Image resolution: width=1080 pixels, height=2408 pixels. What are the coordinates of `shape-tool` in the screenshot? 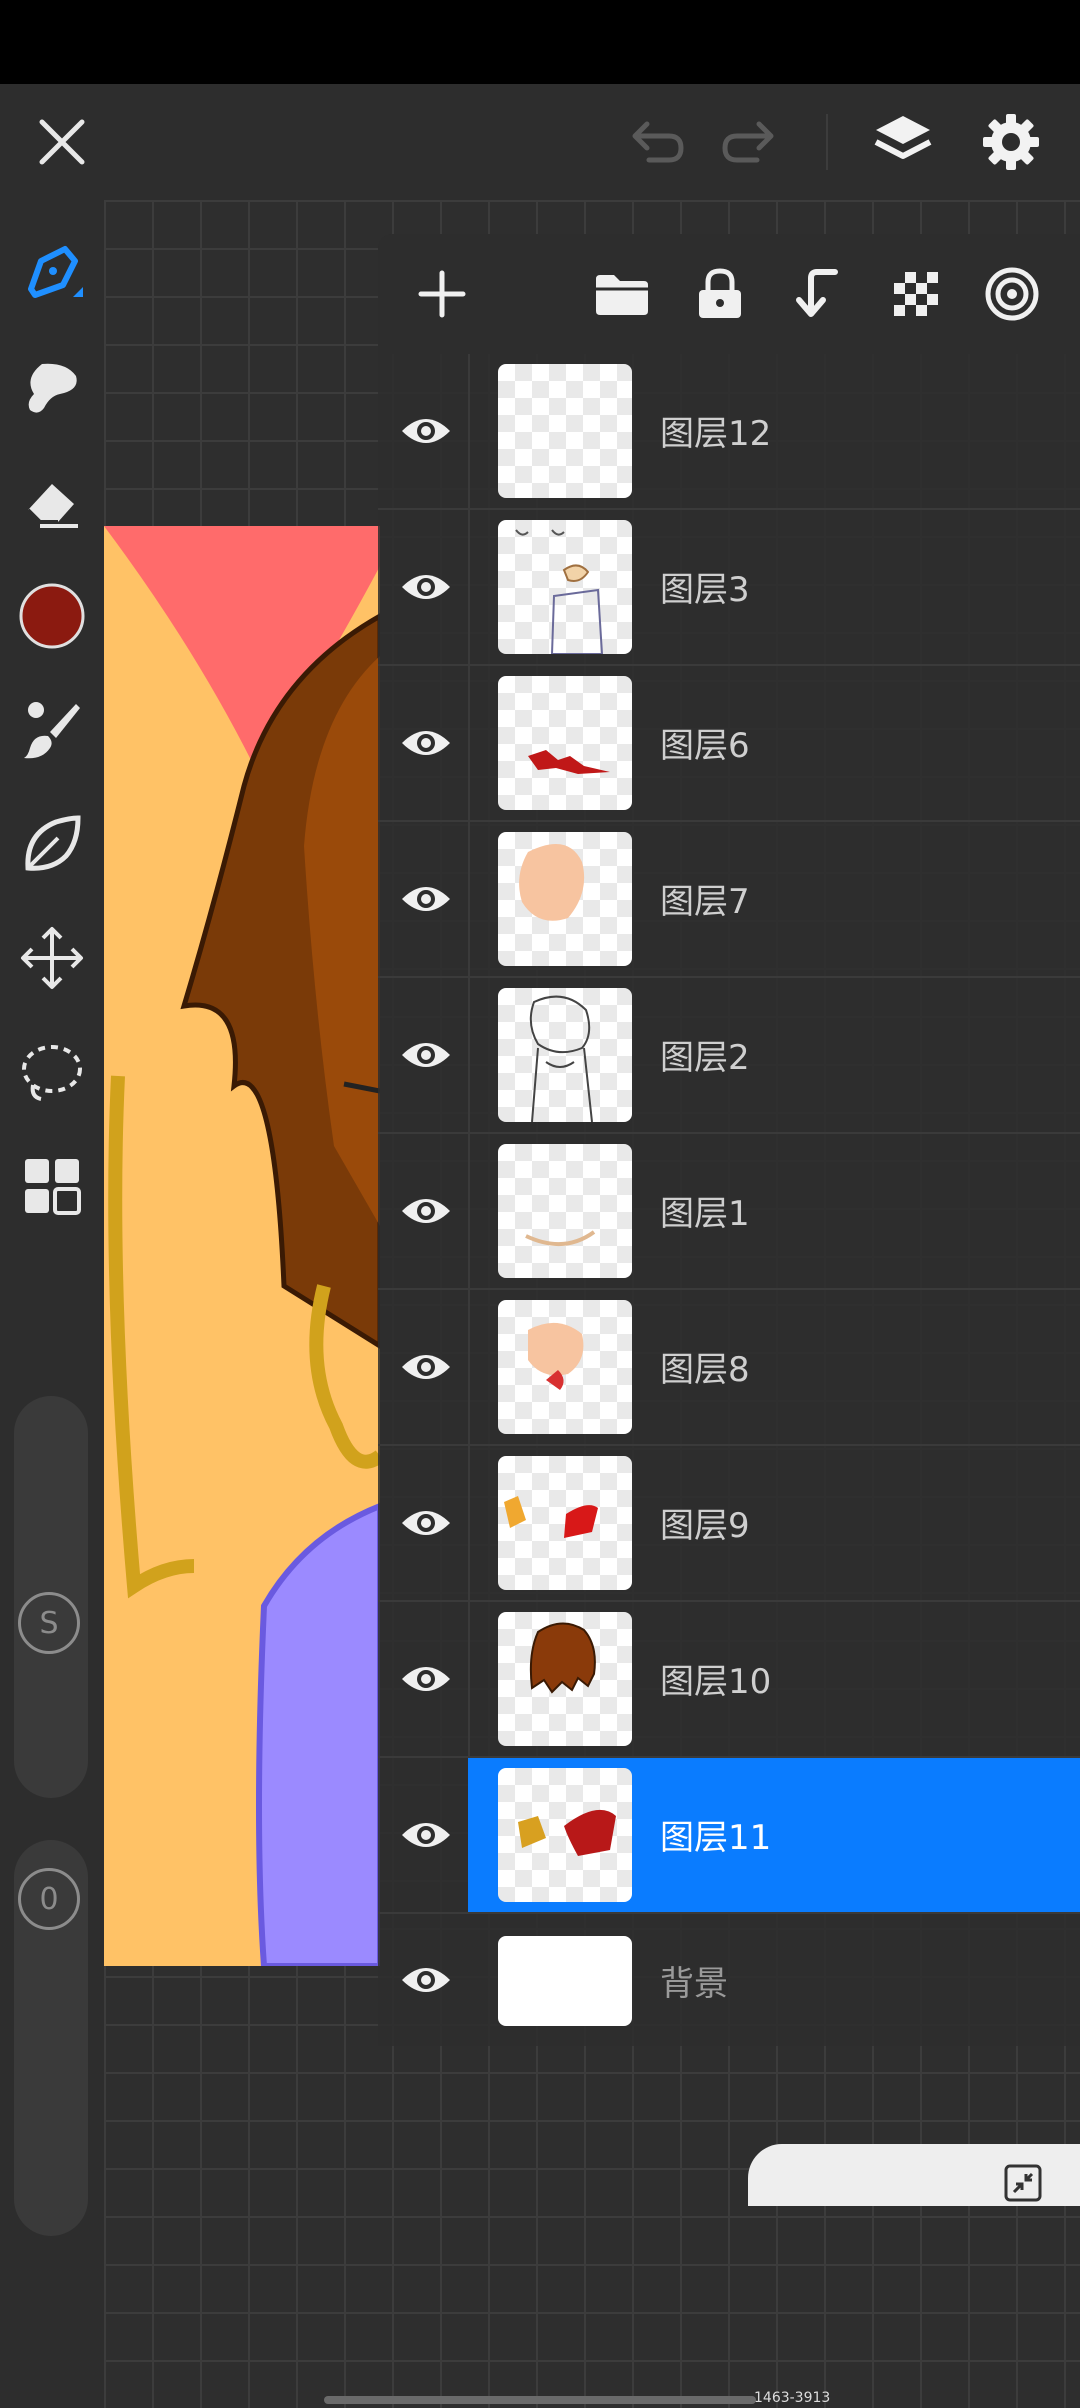 It's located at (52, 844).